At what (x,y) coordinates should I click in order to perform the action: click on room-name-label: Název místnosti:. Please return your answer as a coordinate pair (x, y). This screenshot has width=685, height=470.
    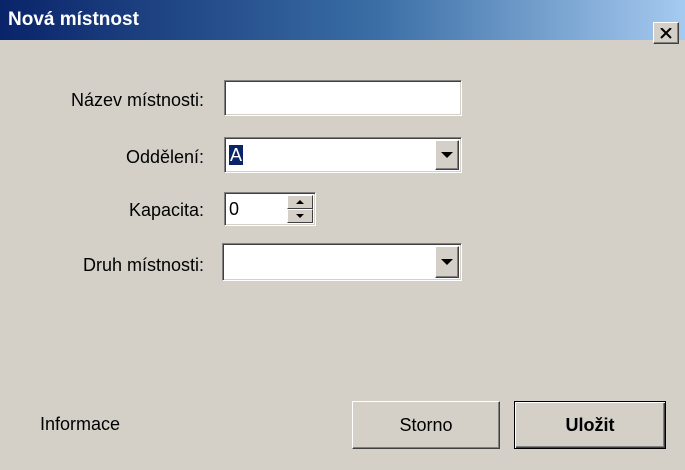
    Looking at the image, I should click on (137, 100).